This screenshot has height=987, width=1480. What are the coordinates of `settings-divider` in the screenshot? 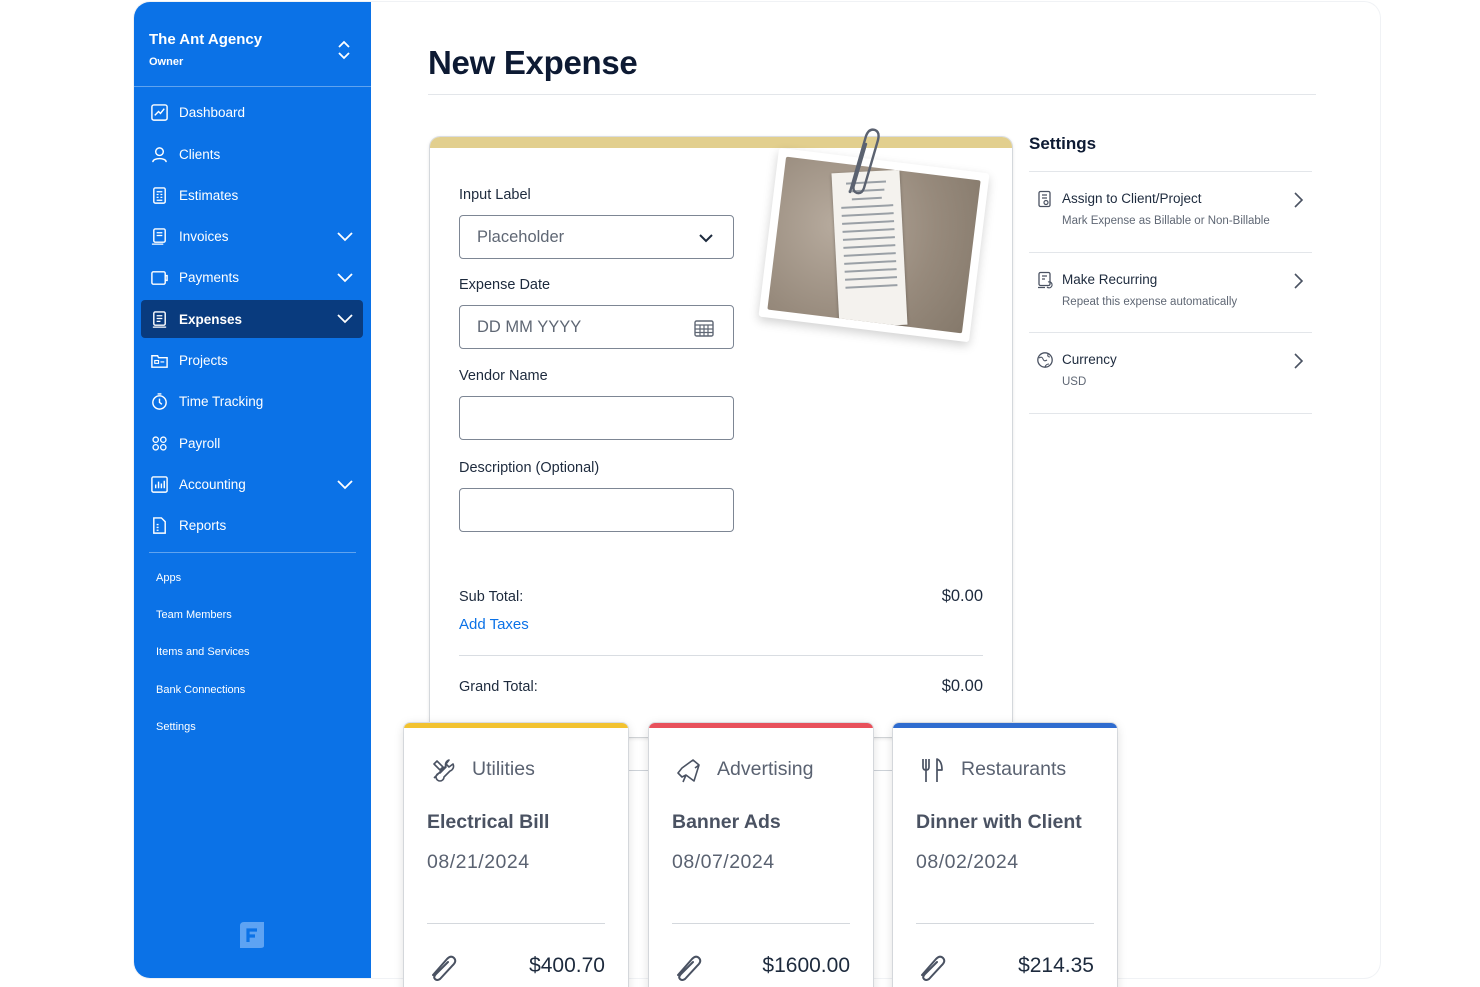 It's located at (1170, 413).